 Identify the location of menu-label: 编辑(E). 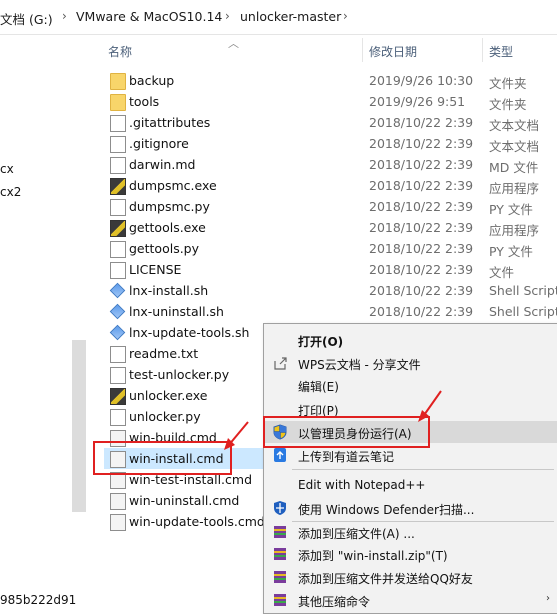
(318, 387).